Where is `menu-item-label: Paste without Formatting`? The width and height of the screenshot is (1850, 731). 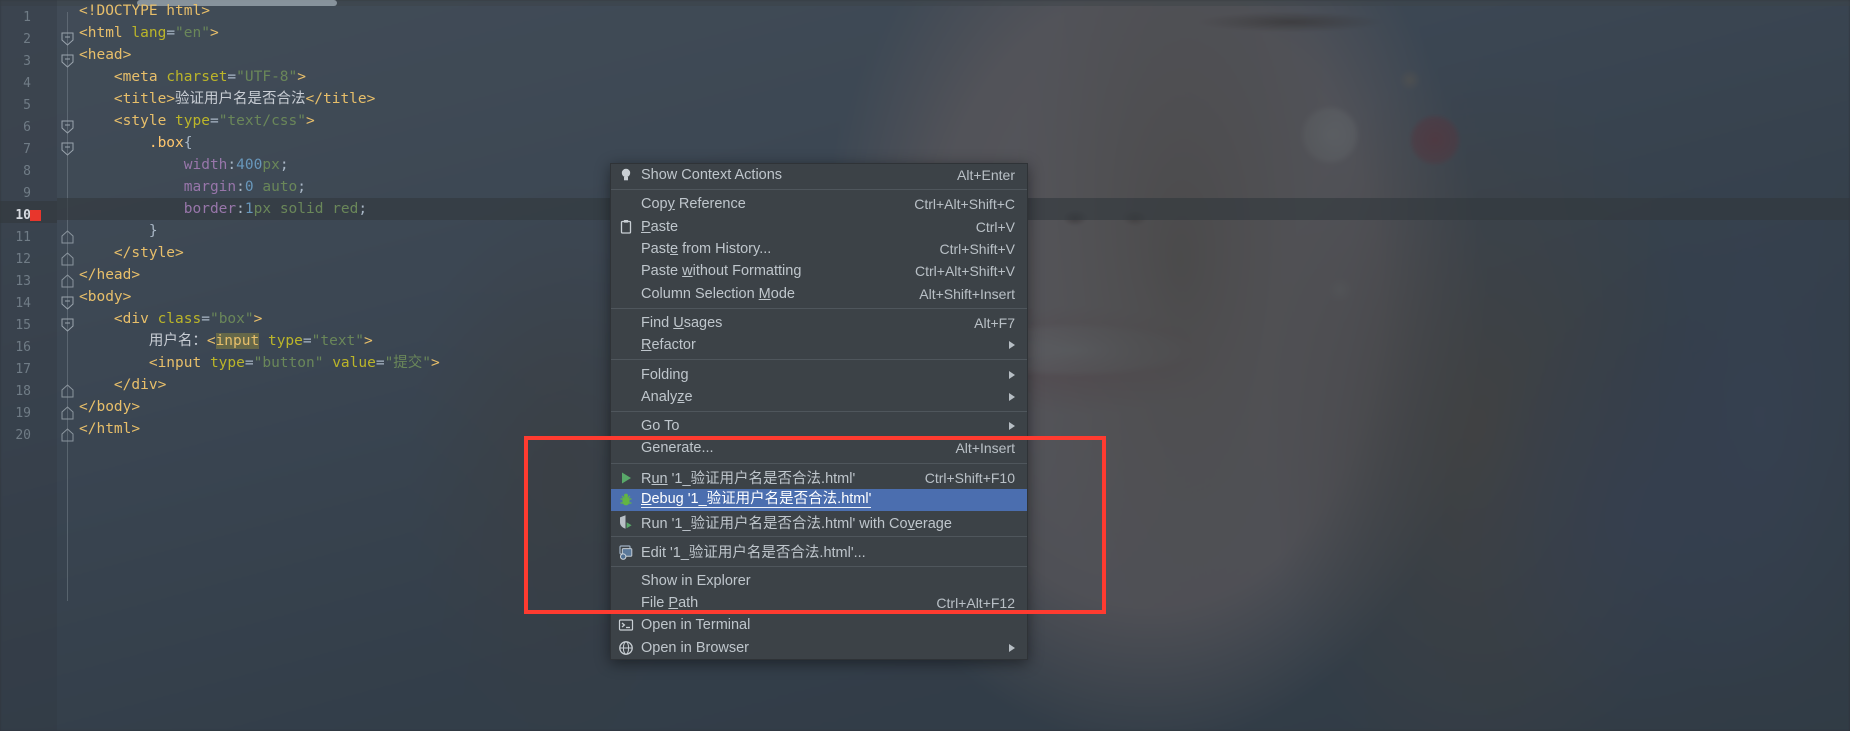
menu-item-label: Paste without Formatting is located at coordinates (721, 271).